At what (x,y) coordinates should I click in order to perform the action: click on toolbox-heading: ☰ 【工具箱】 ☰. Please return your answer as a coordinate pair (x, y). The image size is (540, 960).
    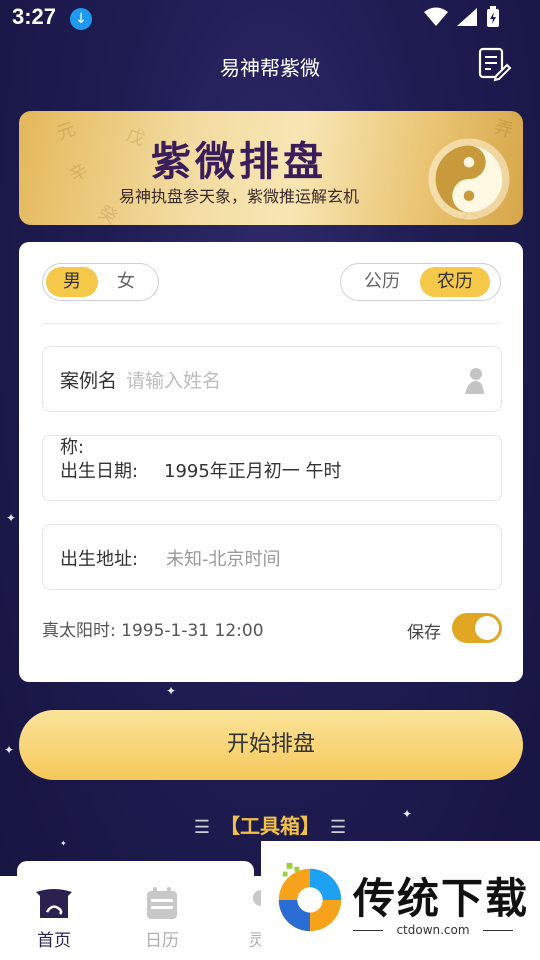
    Looking at the image, I should click on (270, 824).